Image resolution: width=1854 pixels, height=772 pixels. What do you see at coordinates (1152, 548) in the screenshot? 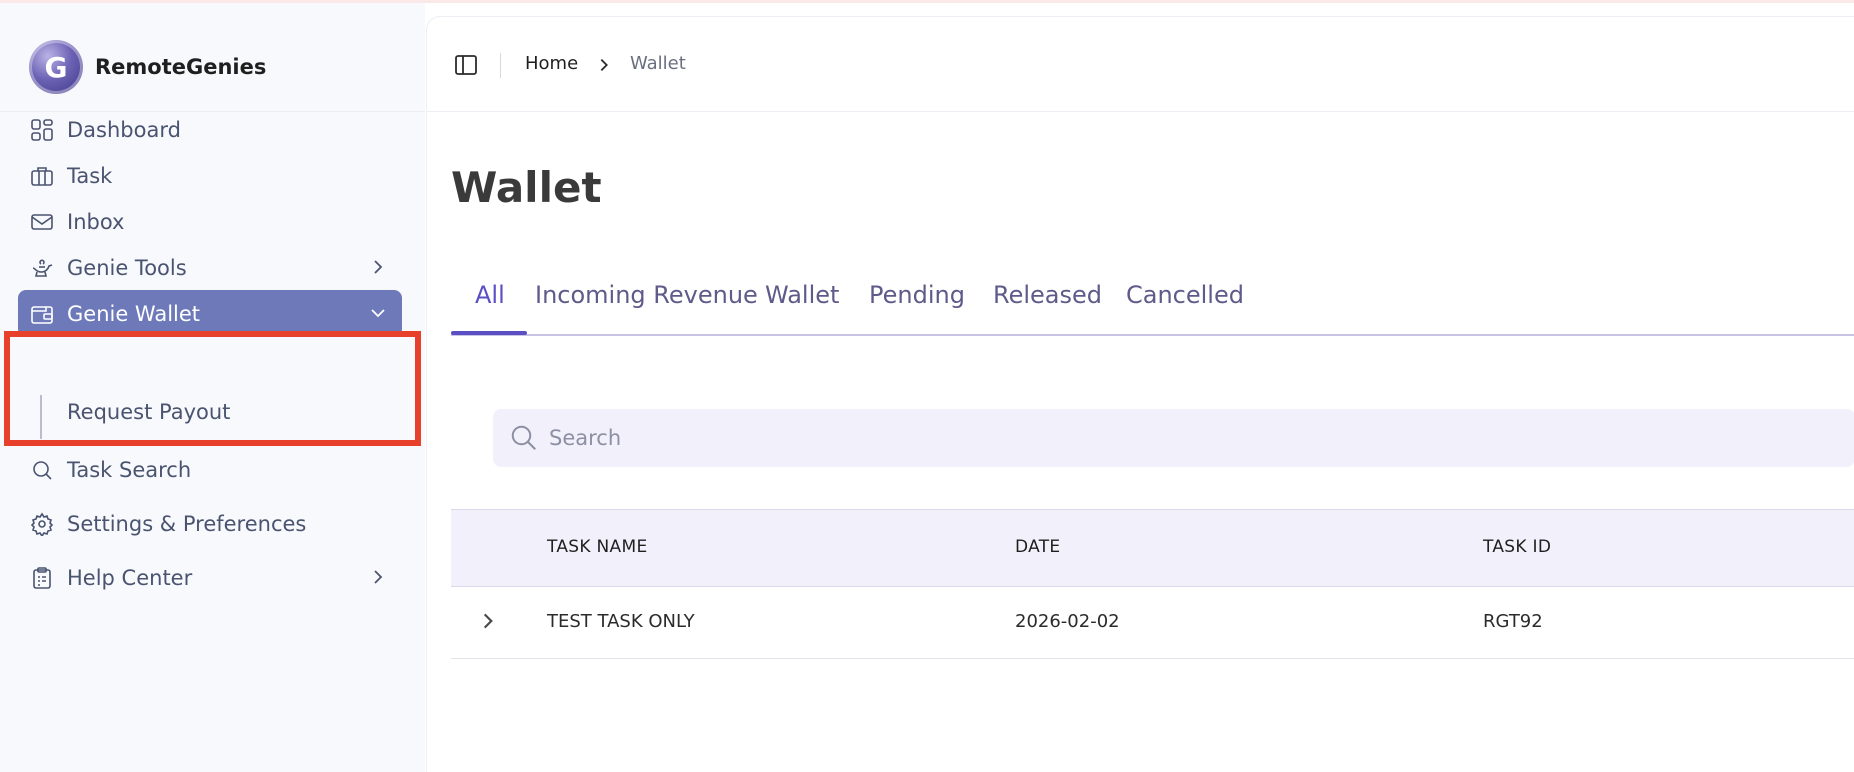
I see `table-header: TASK NAME DATE TASK ID` at bounding box center [1152, 548].